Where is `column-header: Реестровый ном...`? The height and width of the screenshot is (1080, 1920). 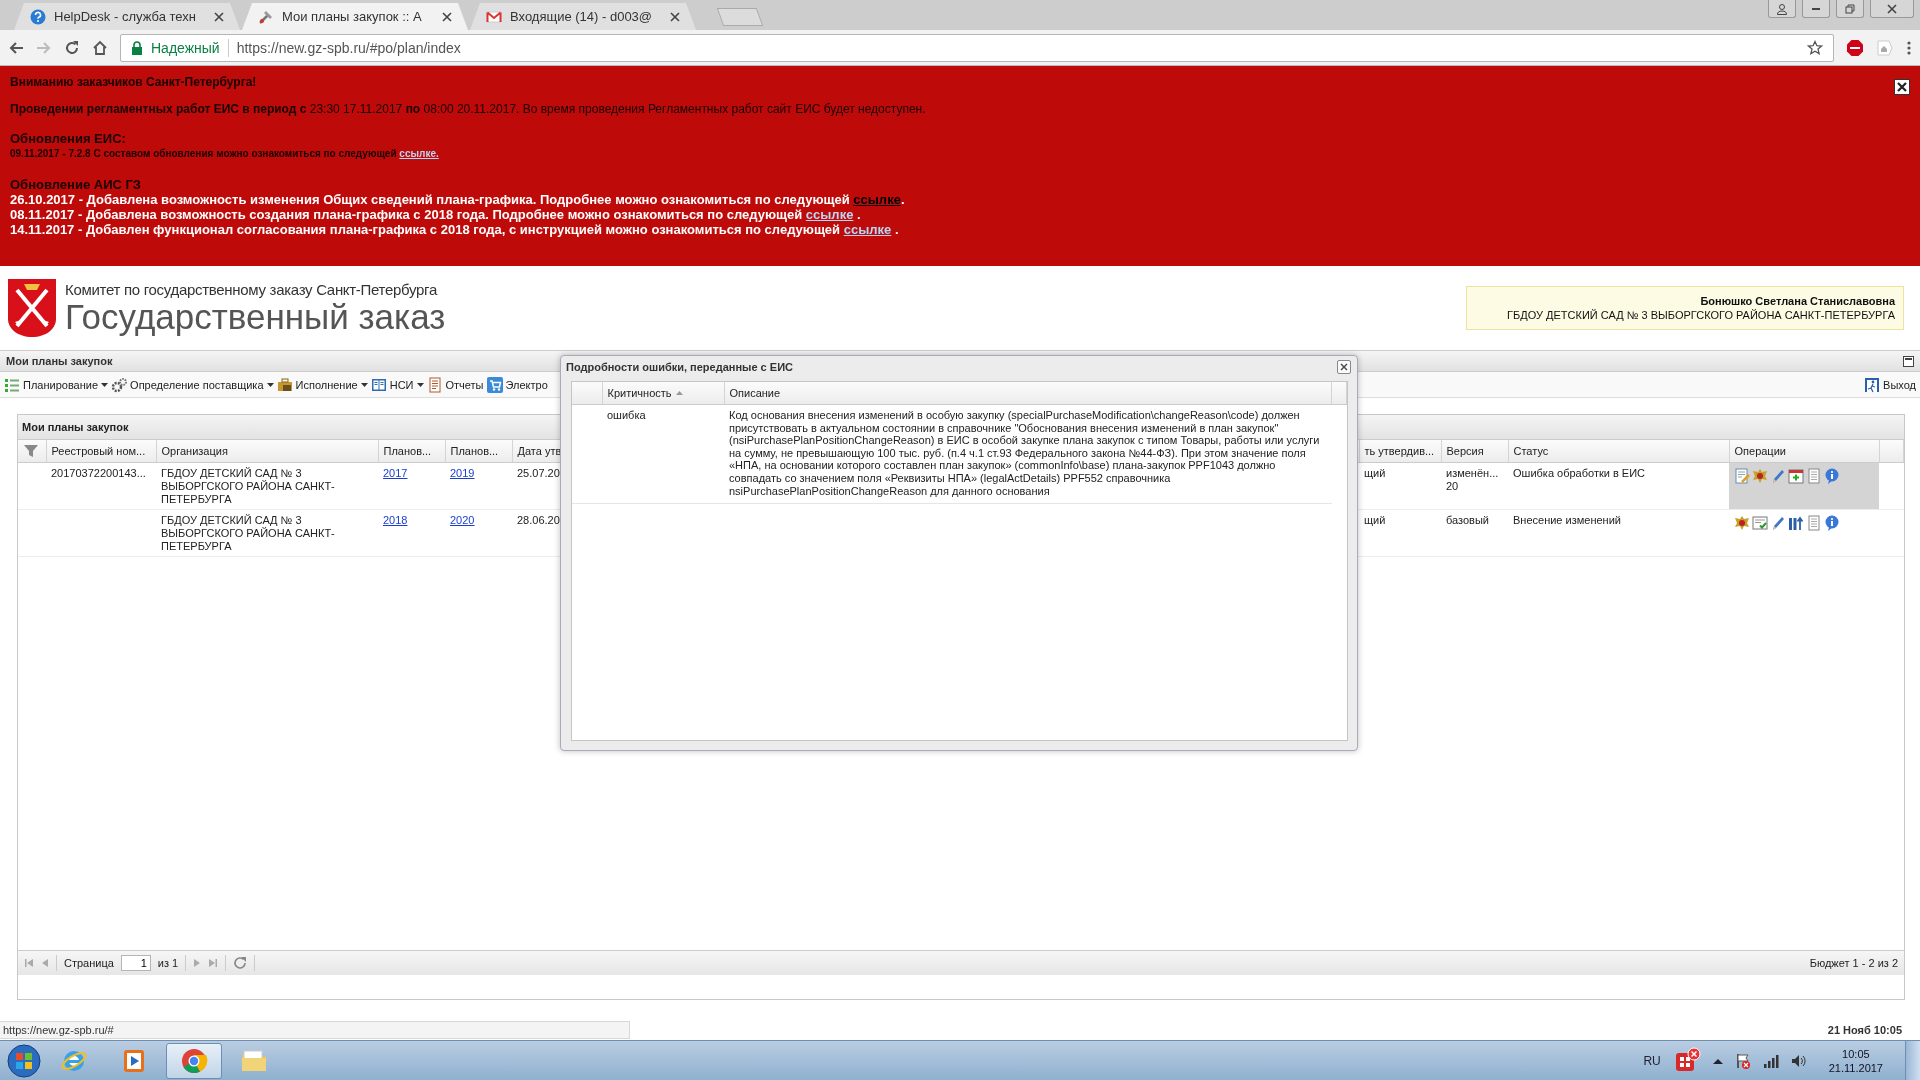 column-header: Реестровый ном... is located at coordinates (101, 451).